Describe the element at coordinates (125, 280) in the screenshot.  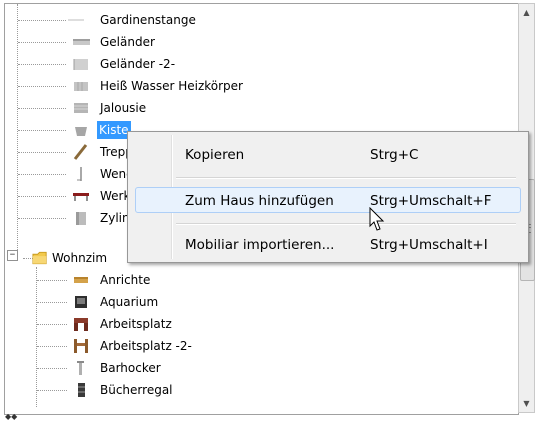
I see `tree-item-label: Anrichte` at that location.